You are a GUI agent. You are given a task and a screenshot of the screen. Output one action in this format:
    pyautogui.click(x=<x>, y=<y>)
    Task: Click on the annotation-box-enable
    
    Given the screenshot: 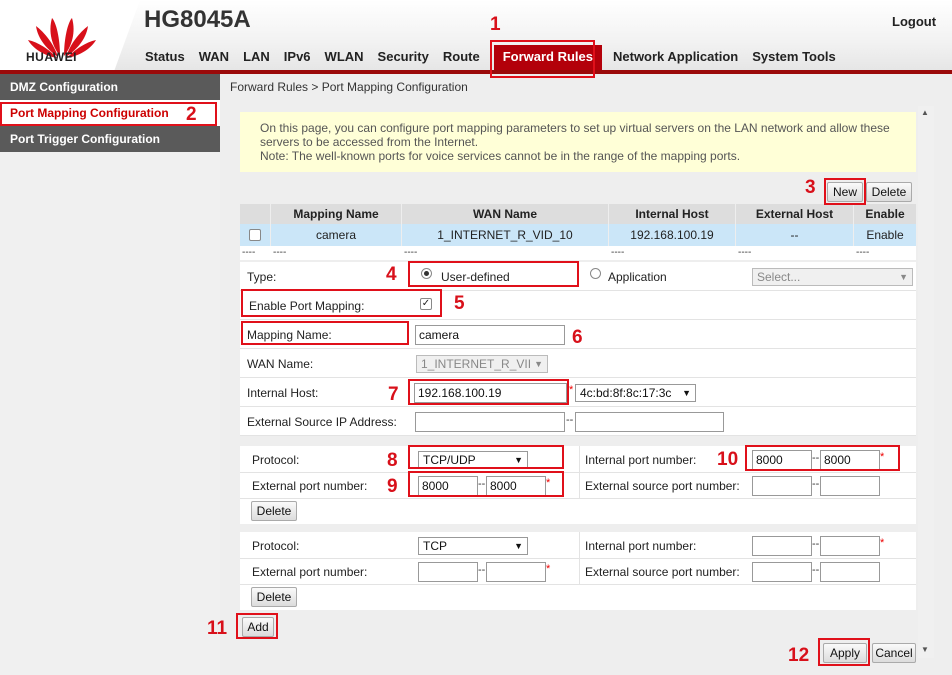 What is the action you would take?
    pyautogui.click(x=341, y=303)
    